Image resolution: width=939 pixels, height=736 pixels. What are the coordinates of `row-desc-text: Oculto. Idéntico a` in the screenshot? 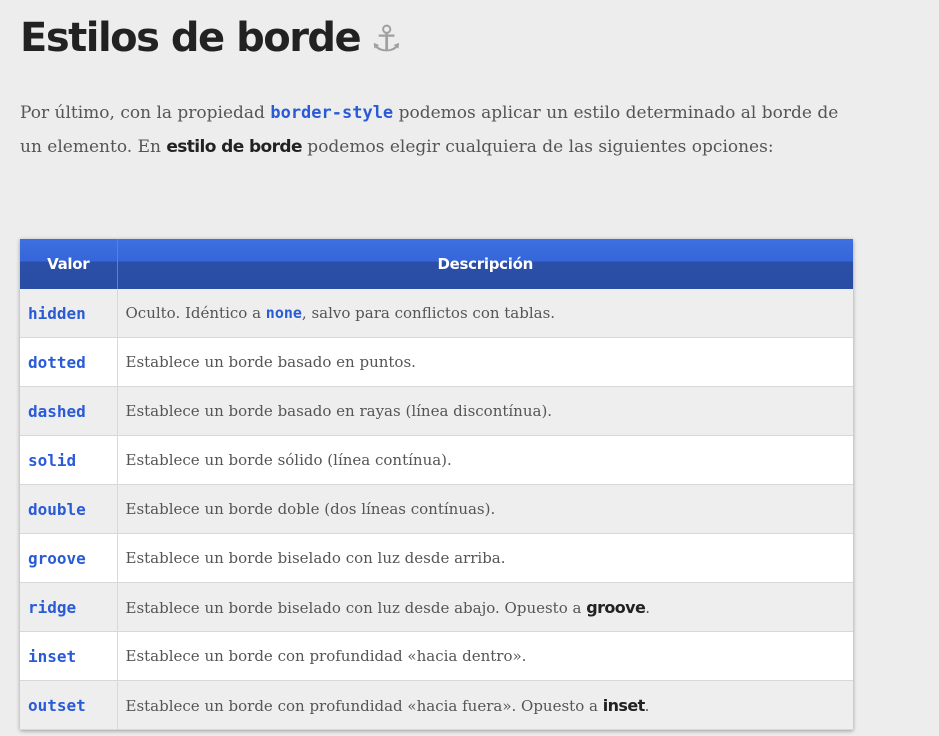 It's located at (195, 313).